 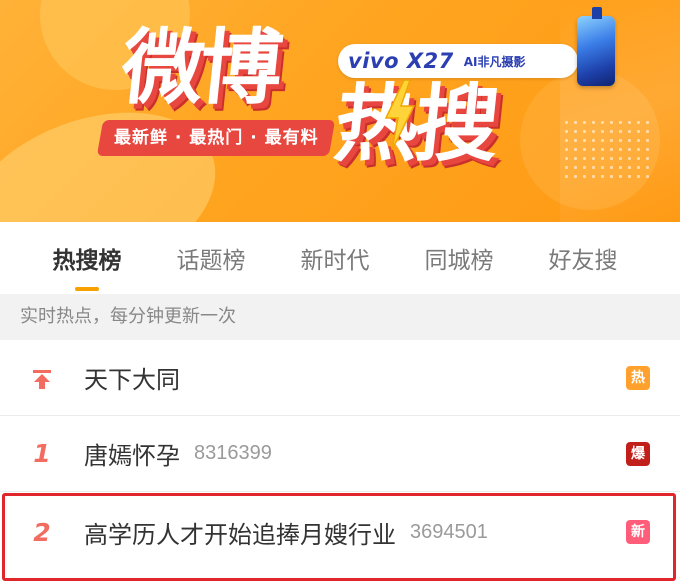 I want to click on phone-image, so click(x=596, y=46).